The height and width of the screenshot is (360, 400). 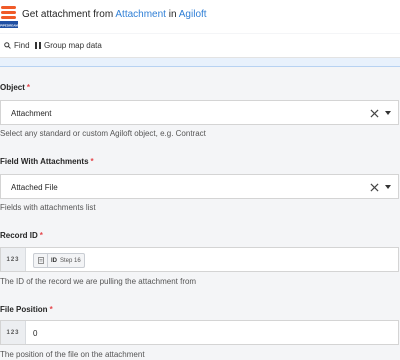 What do you see at coordinates (34, 187) in the screenshot?
I see `field-with-attachments-value: Attached File` at bounding box center [34, 187].